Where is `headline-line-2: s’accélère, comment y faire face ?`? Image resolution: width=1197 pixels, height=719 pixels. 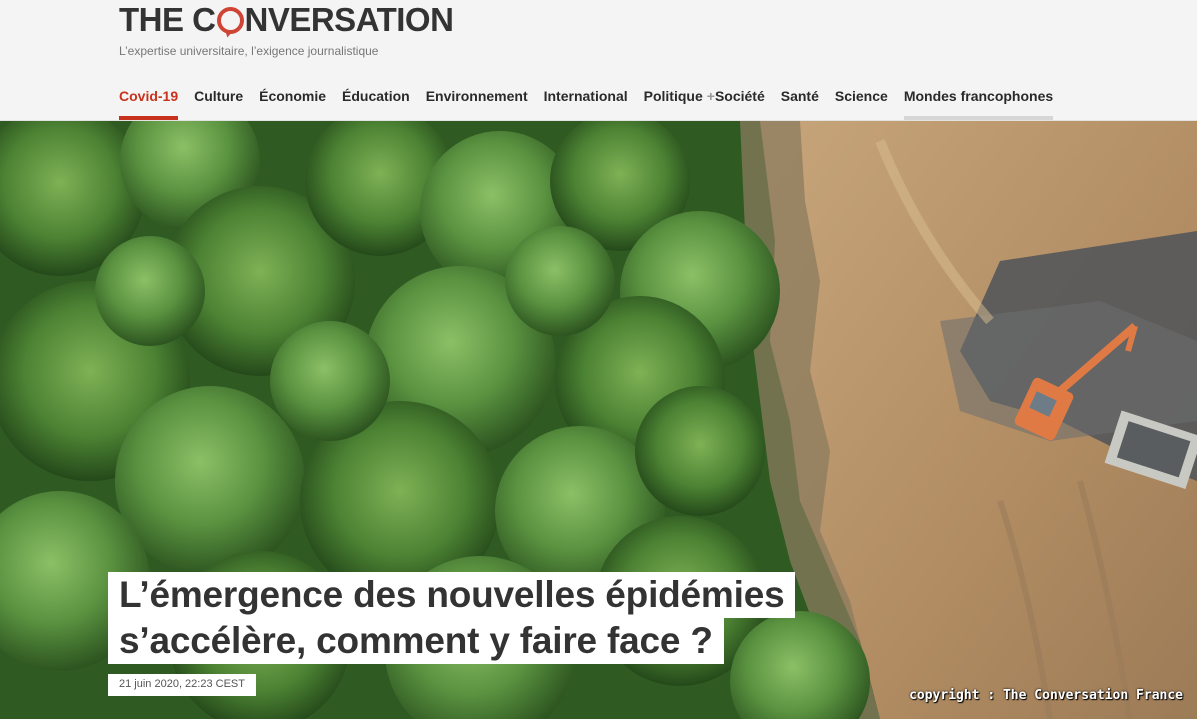
headline-line-2: s’accélère, comment y faire face ? is located at coordinates (416, 641).